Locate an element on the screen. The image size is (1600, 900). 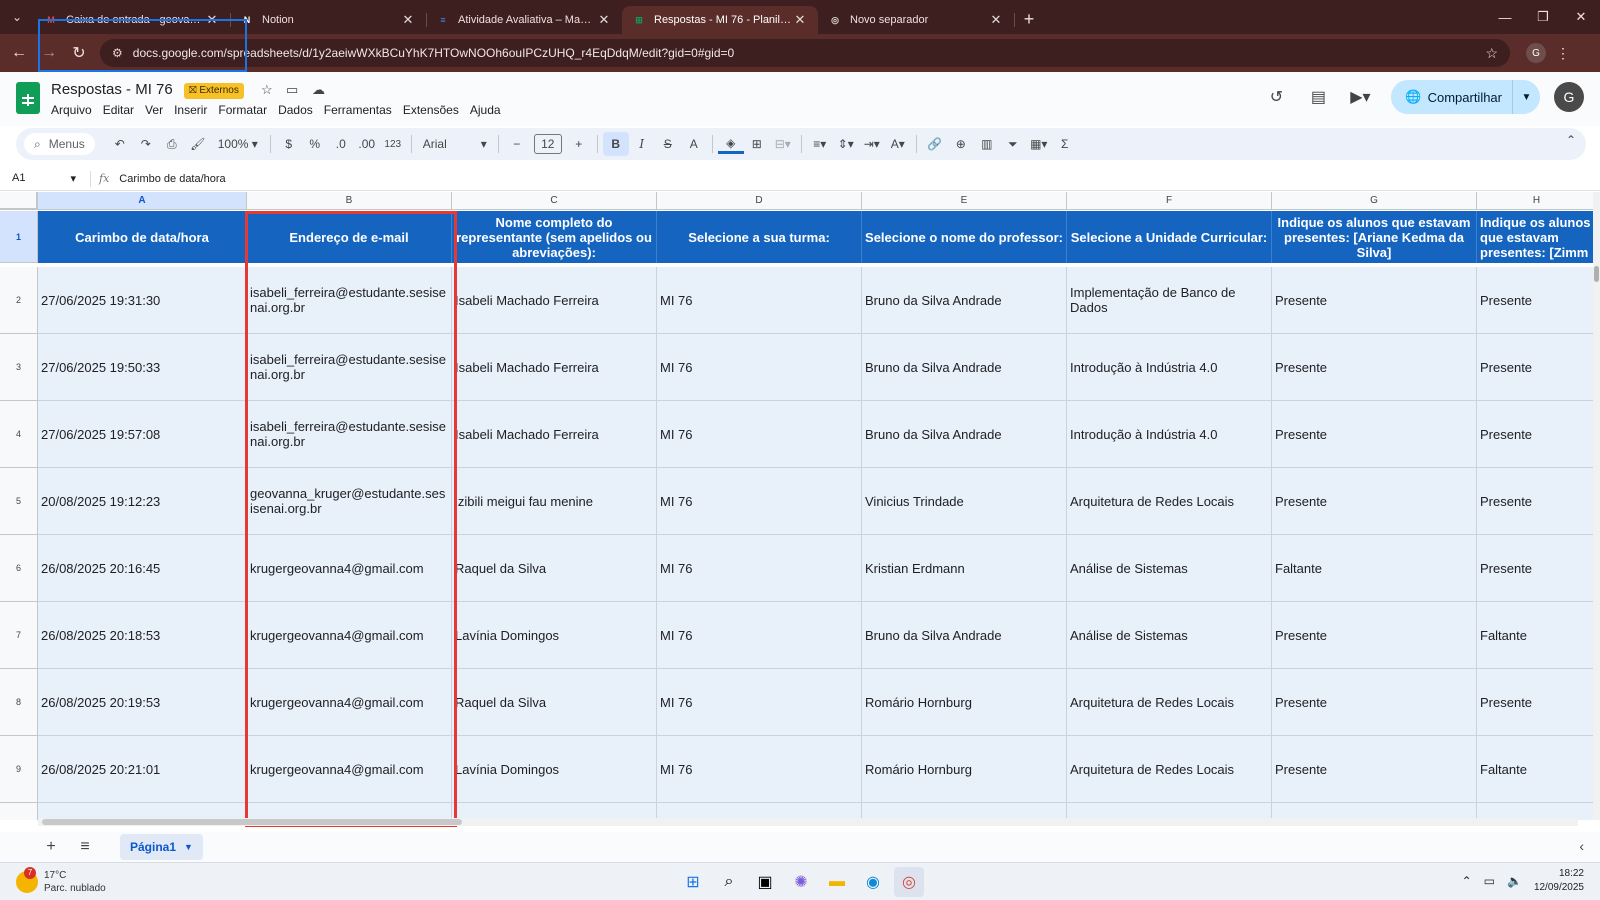
text-color-button: A is located at coordinates (694, 144).